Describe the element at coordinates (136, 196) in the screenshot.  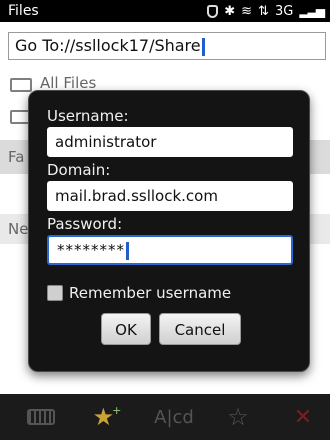
I see `domain-value: mail.brad.ssllock.com` at that location.